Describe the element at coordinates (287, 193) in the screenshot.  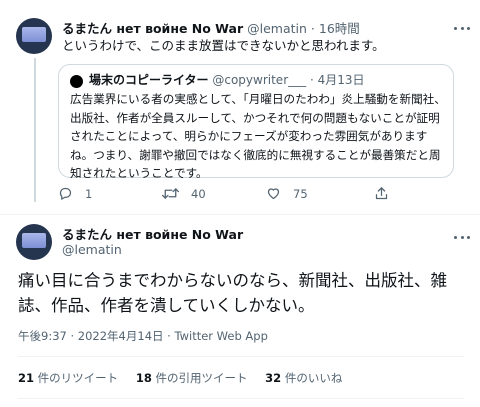
I see `like-button: 75` at that location.